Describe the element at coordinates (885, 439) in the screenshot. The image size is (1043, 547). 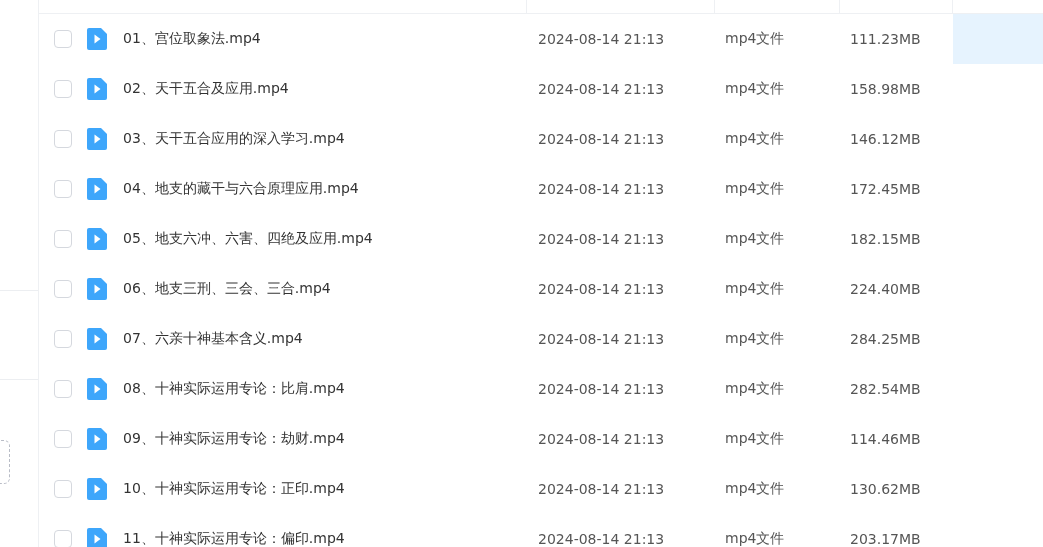
I see `file-size: 114.46MB` at that location.